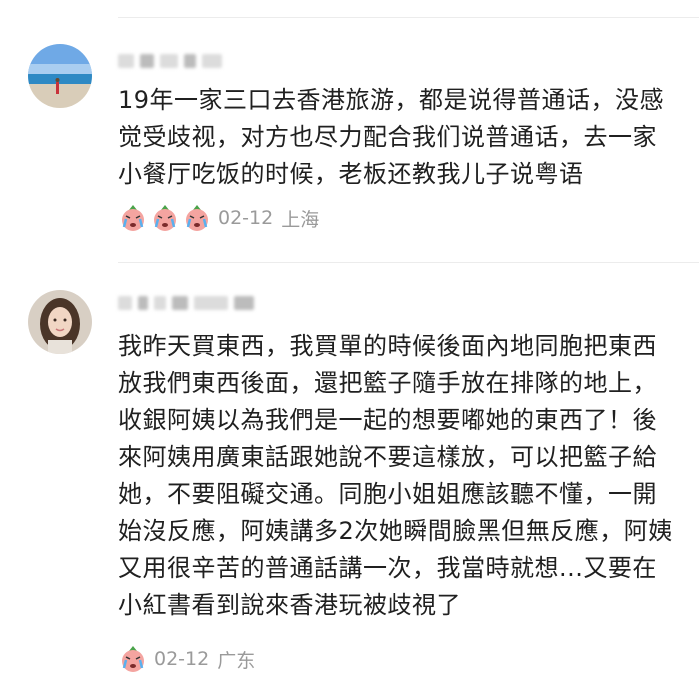 The width and height of the screenshot is (699, 700). I want to click on comment-meta: 02-12 上海, so click(218, 218).